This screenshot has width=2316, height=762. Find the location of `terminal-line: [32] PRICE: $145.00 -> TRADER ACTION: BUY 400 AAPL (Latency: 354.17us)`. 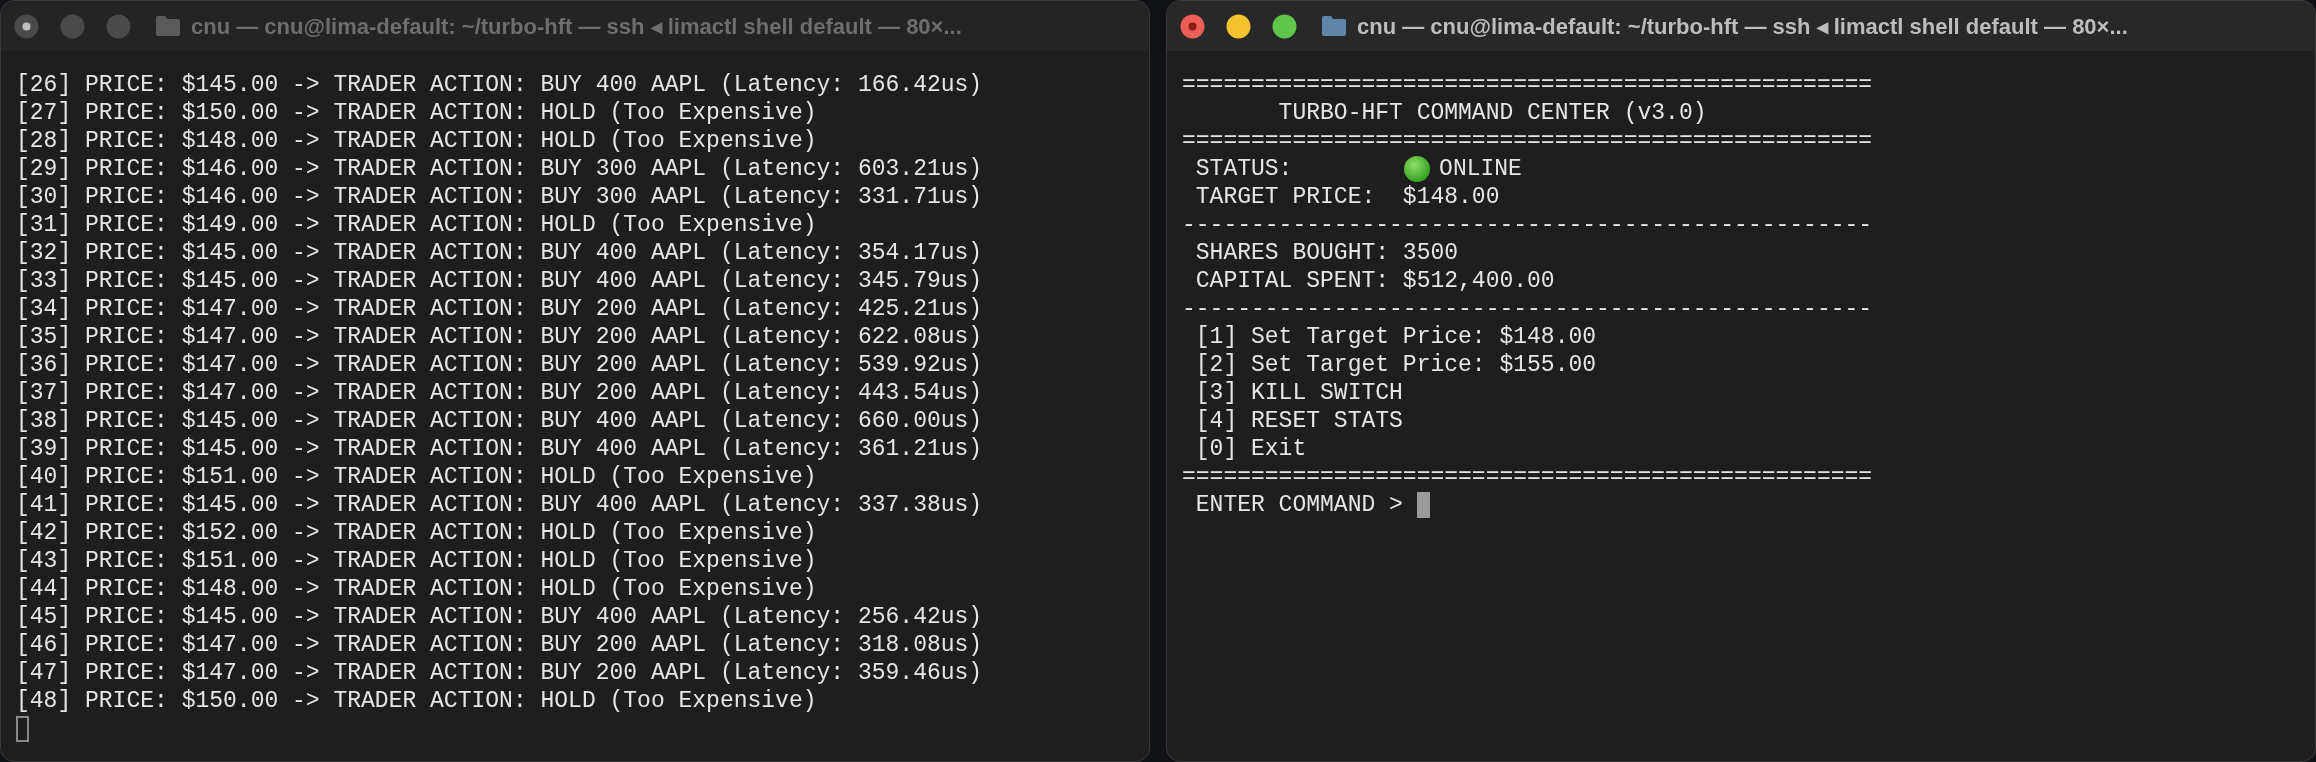

terminal-line: [32] PRICE: $145.00 -> TRADER ACTION: BUY 400 AAPL (Latency: 354.17us) is located at coordinates (500, 253).